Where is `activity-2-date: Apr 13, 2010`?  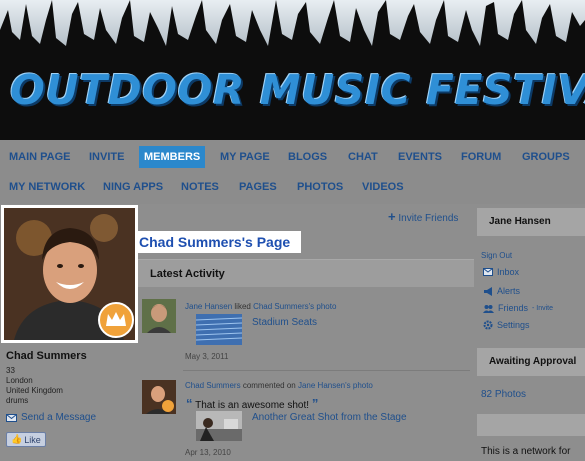
activity-2-date: Apr 13, 2010 is located at coordinates (208, 452).